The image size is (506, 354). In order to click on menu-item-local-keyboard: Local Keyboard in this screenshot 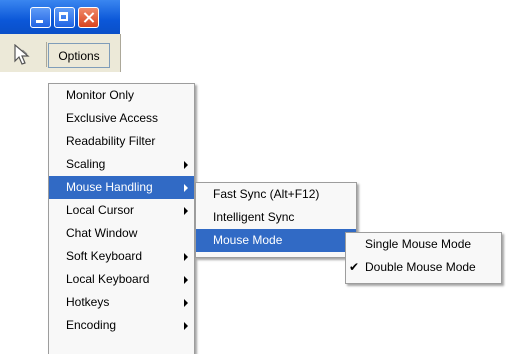, I will do `click(121, 279)`.